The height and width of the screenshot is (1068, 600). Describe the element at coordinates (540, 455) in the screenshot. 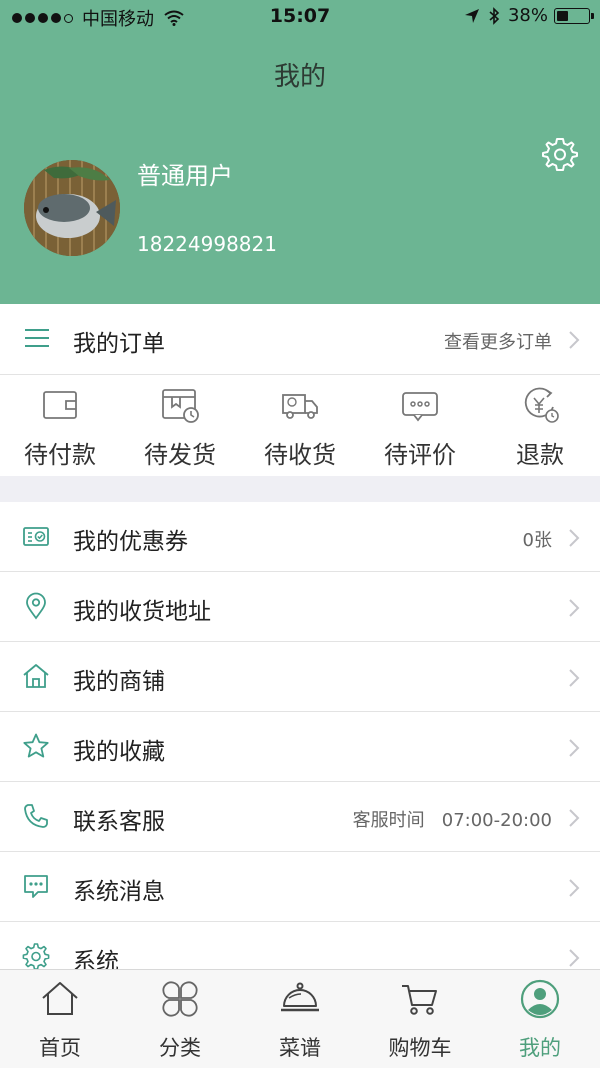

I see `order-status-label: 退款` at that location.